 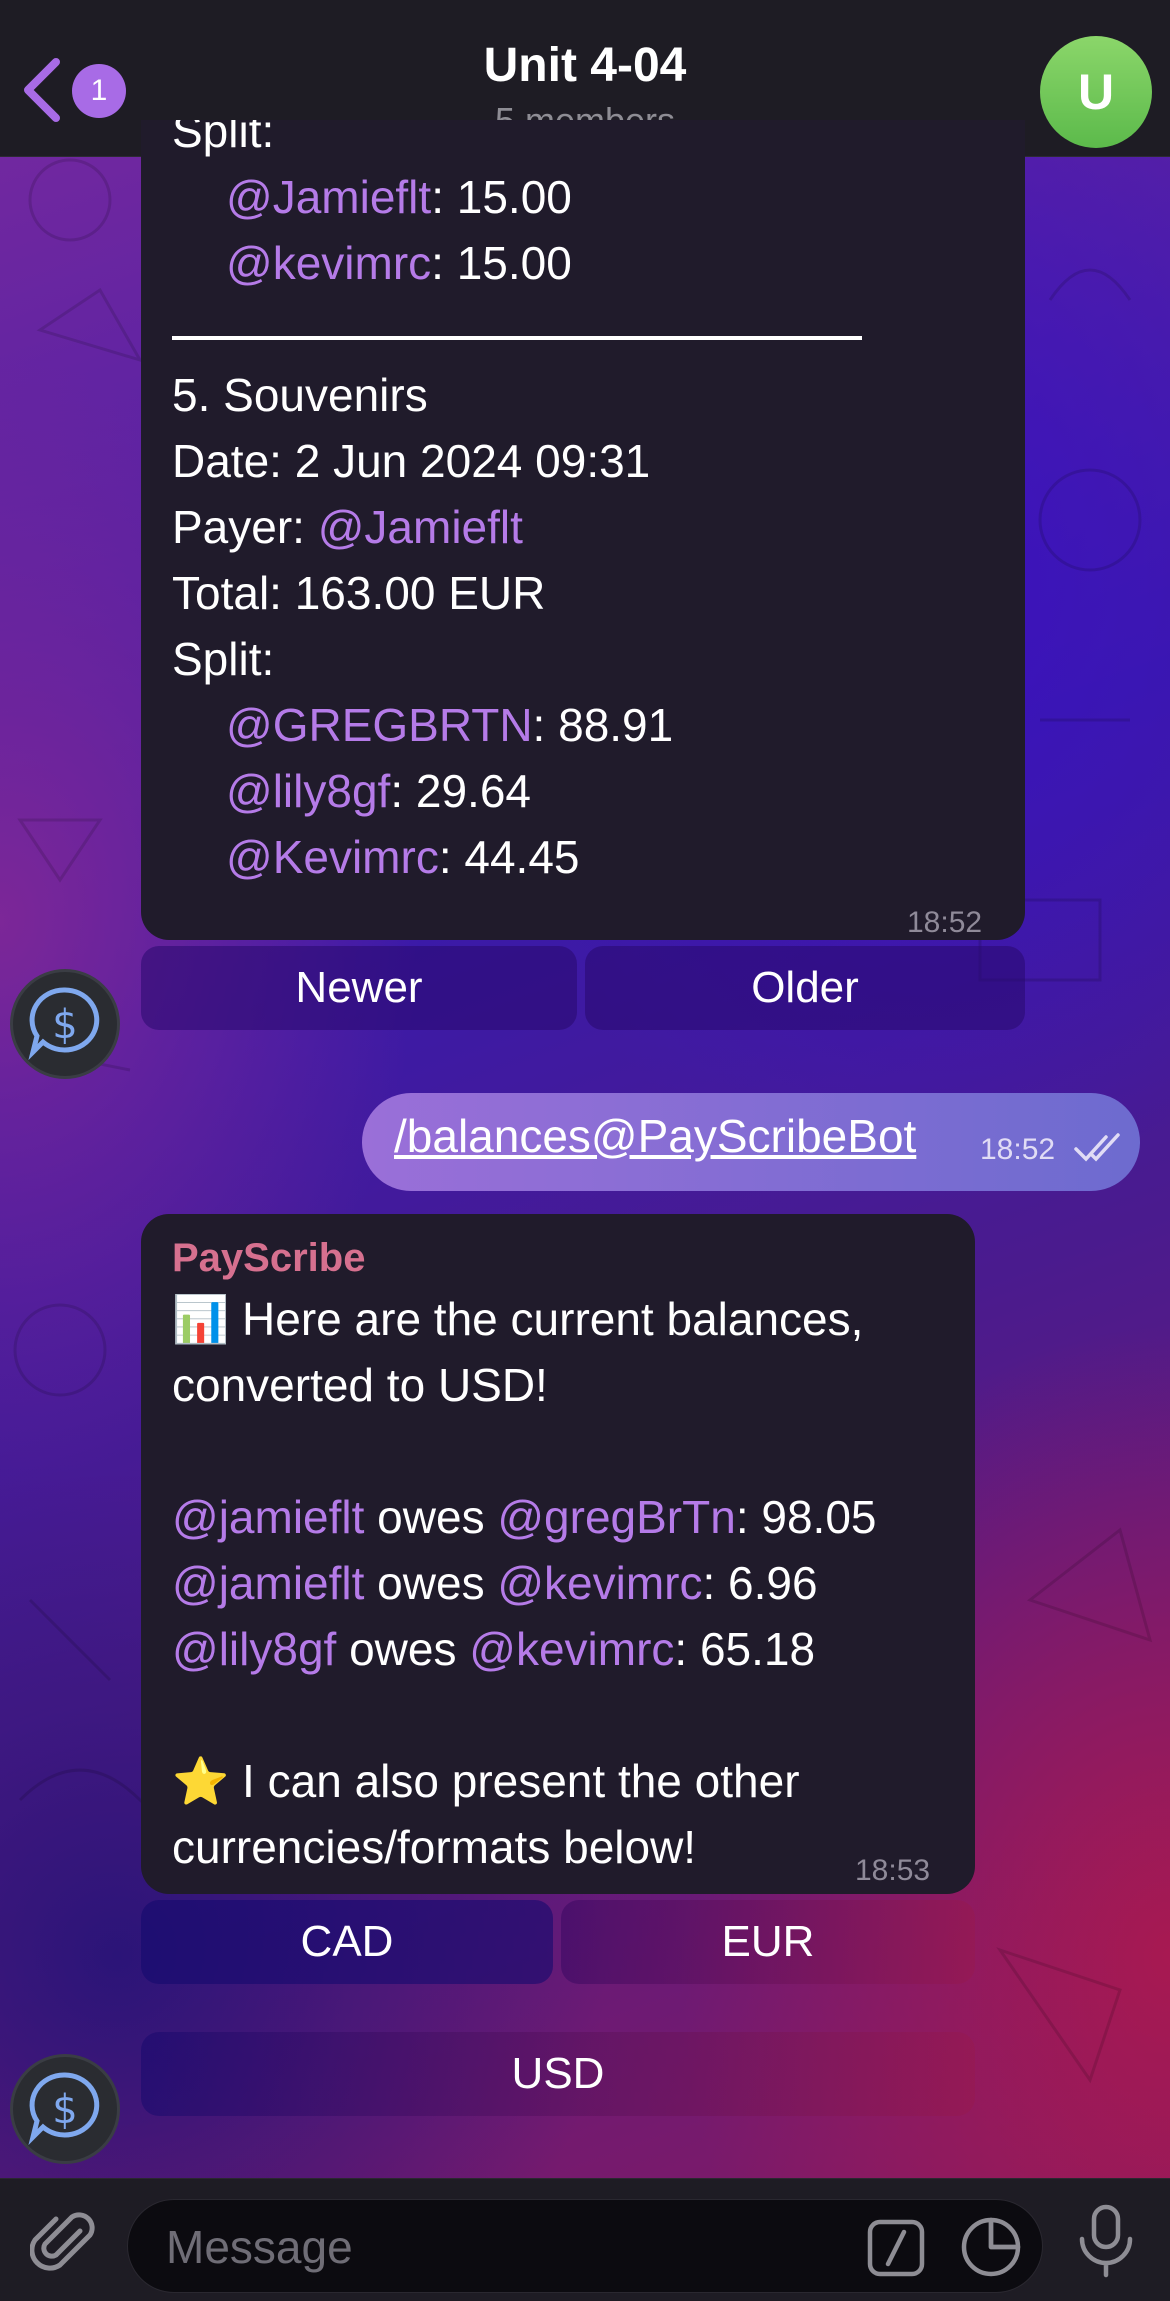 I want to click on group-avatar: U, so click(x=1096, y=92).